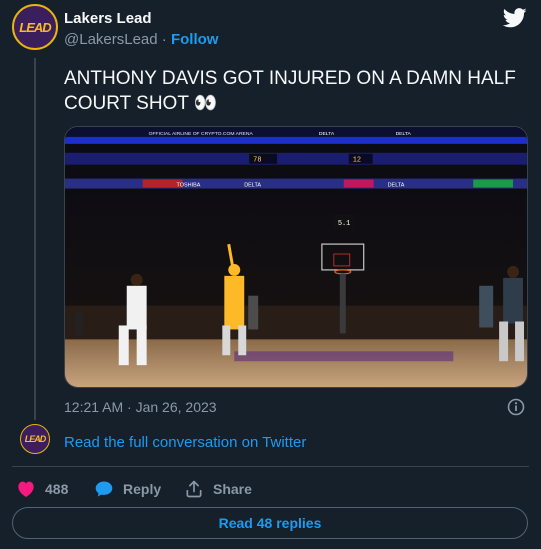  Describe the element at coordinates (35, 239) in the screenshot. I see `thread-line` at that location.